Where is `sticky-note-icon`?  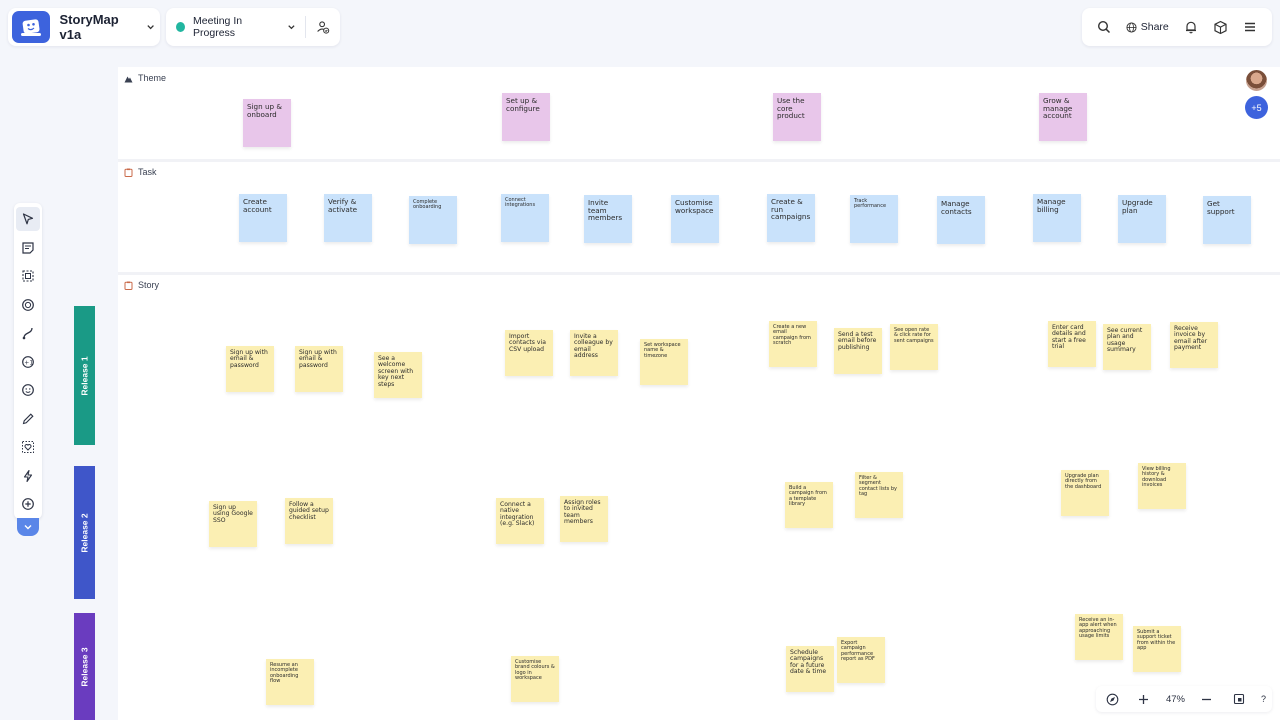
sticky-note-icon is located at coordinates (28, 247).